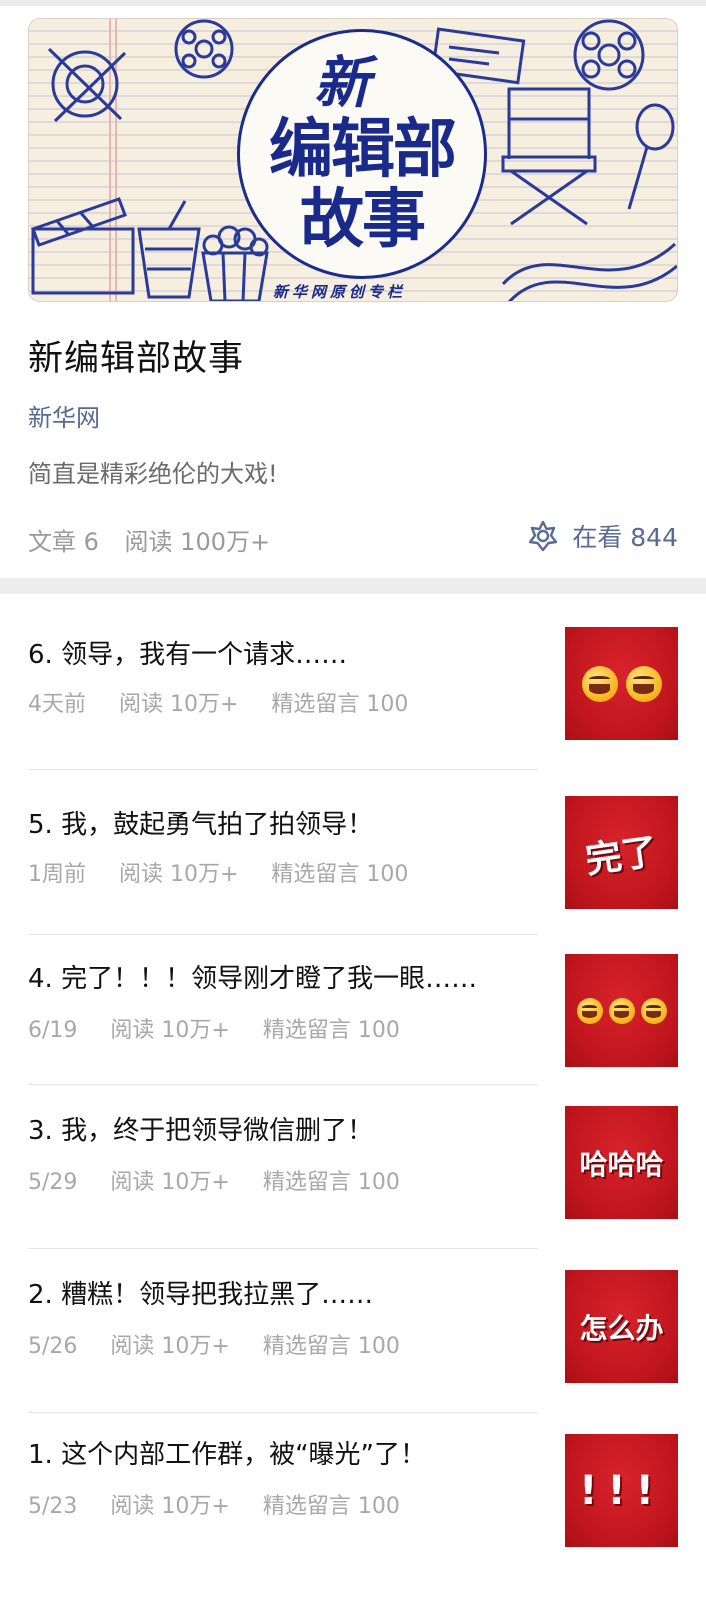 Image resolution: width=706 pixels, height=1623 pixels. Describe the element at coordinates (363, 150) in the screenshot. I see `banner-title-line2: 编辑部` at that location.